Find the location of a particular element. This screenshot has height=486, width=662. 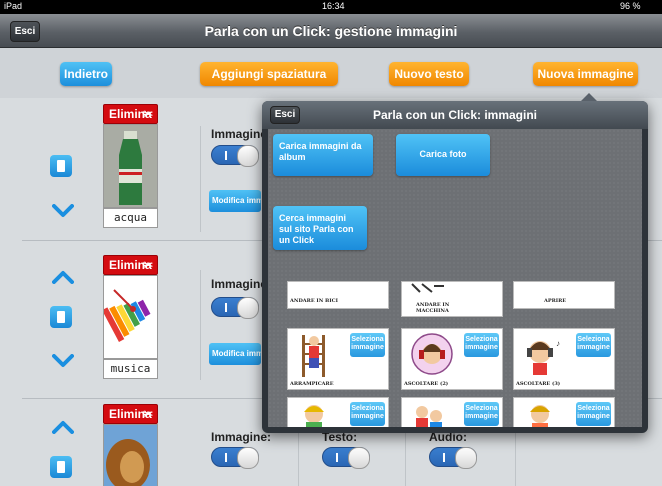

audio-toggle is located at coordinates (453, 458).